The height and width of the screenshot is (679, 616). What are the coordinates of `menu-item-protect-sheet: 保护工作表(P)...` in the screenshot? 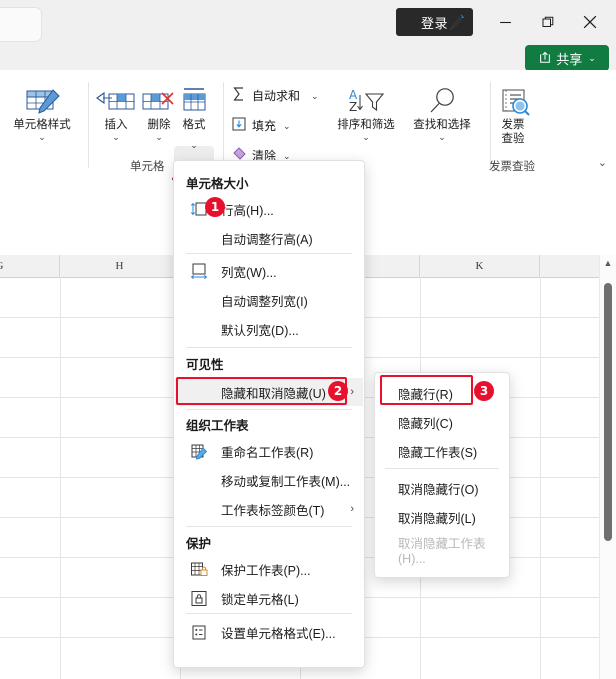 It's located at (269, 569).